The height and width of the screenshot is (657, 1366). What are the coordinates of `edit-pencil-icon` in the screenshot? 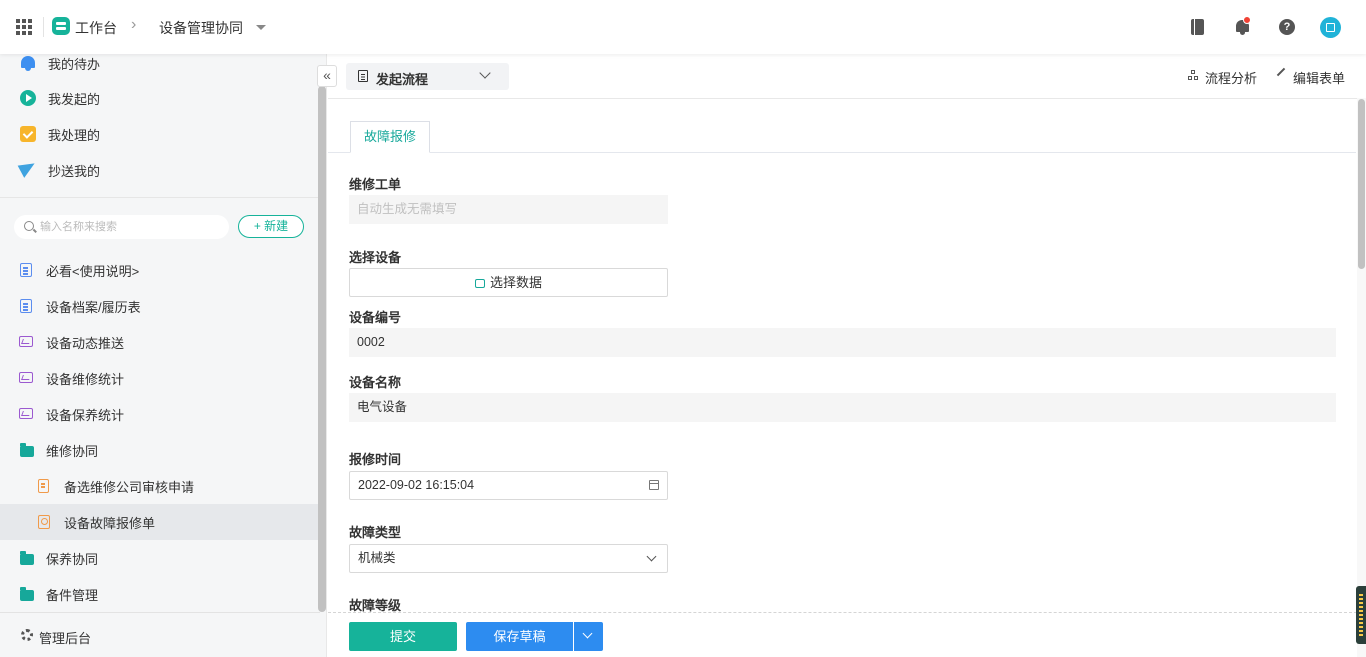 It's located at (1281, 72).